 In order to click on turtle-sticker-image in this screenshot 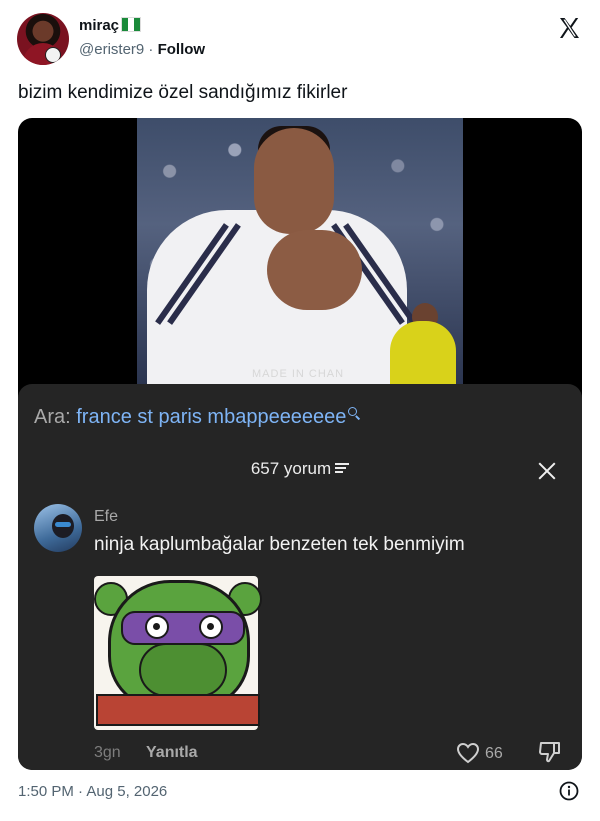, I will do `click(178, 653)`.